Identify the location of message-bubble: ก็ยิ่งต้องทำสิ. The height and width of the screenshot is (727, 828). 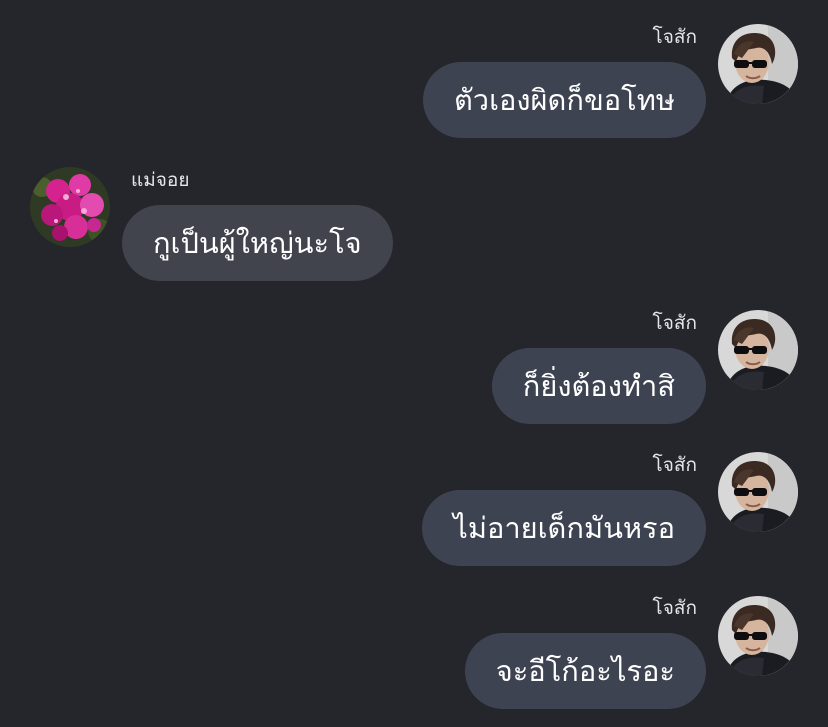
(598, 386).